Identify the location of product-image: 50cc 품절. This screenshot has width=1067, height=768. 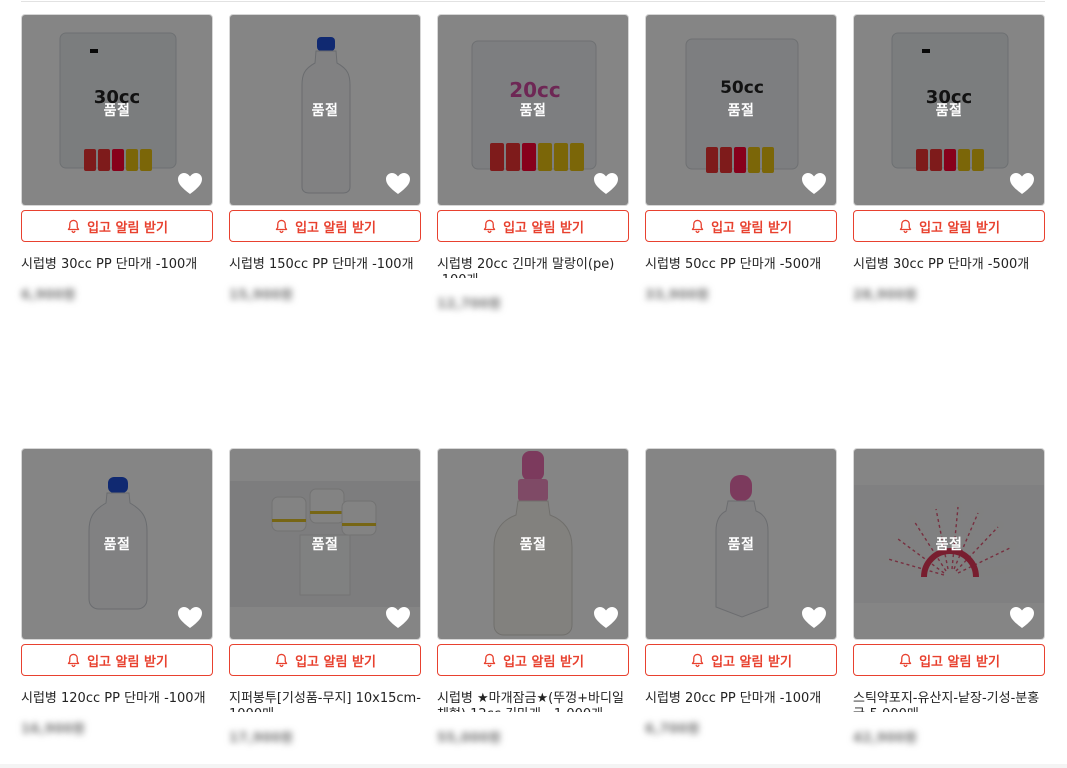
(741, 110).